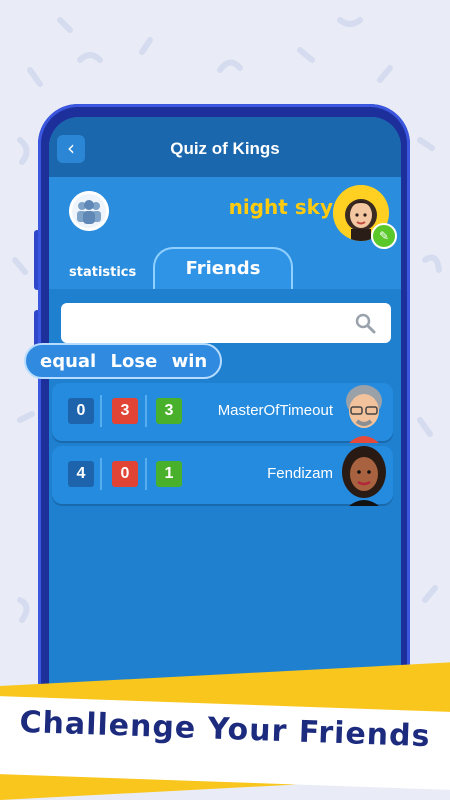 The width and height of the screenshot is (450, 800). What do you see at coordinates (365, 323) in the screenshot?
I see `search-icon` at bounding box center [365, 323].